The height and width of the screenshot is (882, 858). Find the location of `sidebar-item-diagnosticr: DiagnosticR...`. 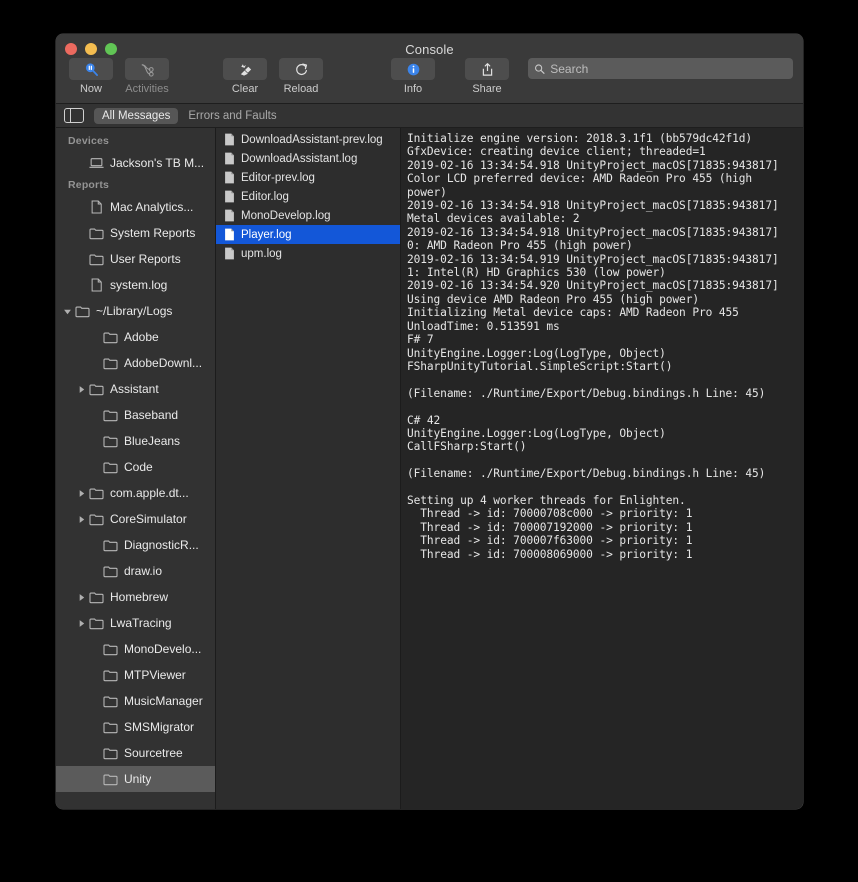

sidebar-item-diagnosticr: DiagnosticR... is located at coordinates (135, 545).